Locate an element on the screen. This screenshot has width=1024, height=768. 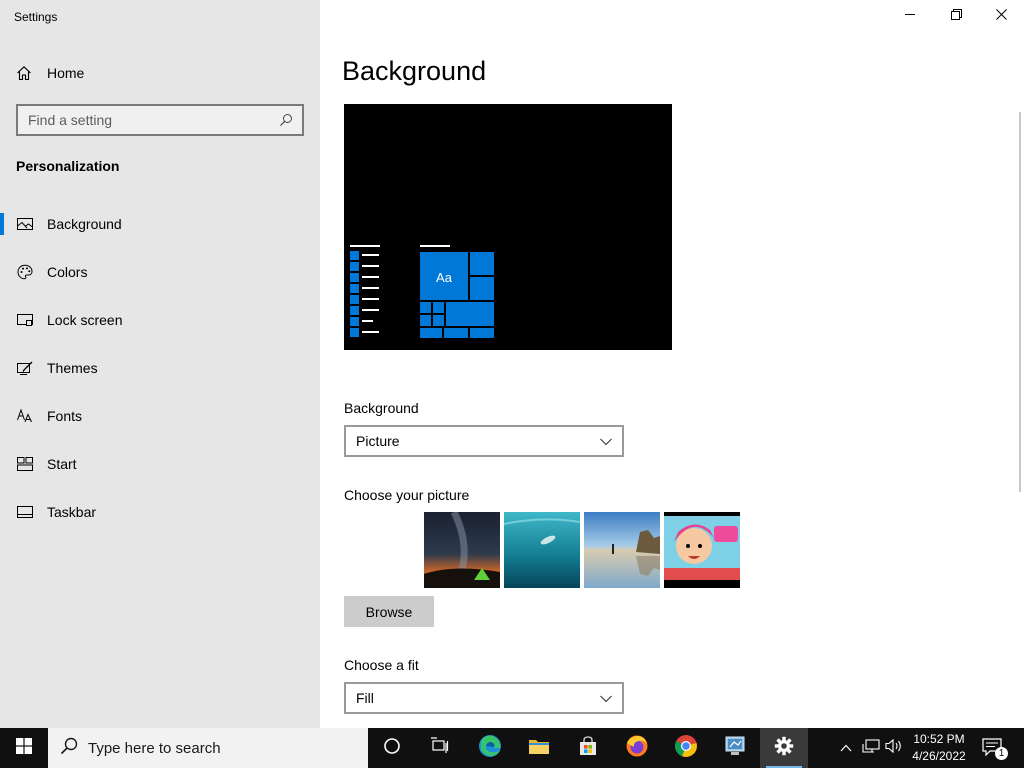
control-panel-button is located at coordinates (735, 748).